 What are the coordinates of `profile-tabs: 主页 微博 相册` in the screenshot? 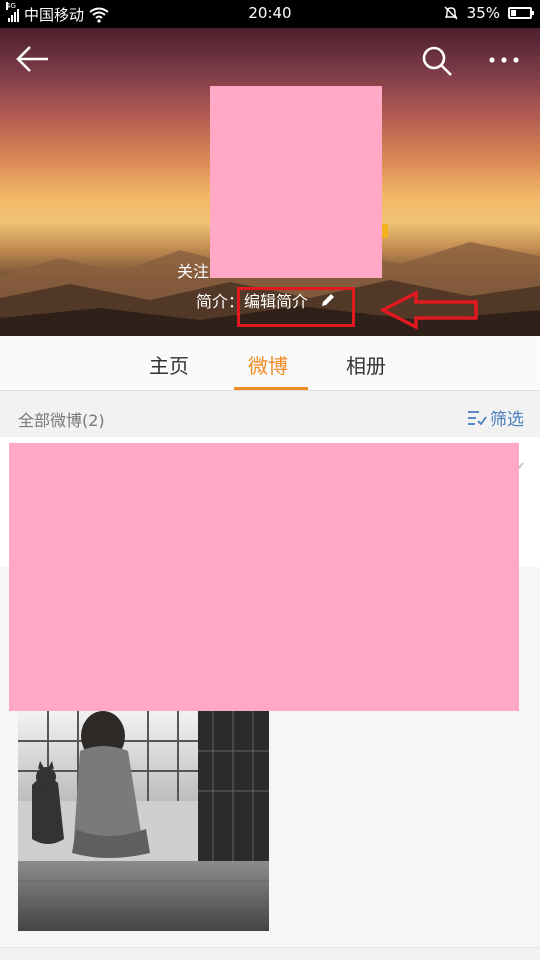 It's located at (270, 363).